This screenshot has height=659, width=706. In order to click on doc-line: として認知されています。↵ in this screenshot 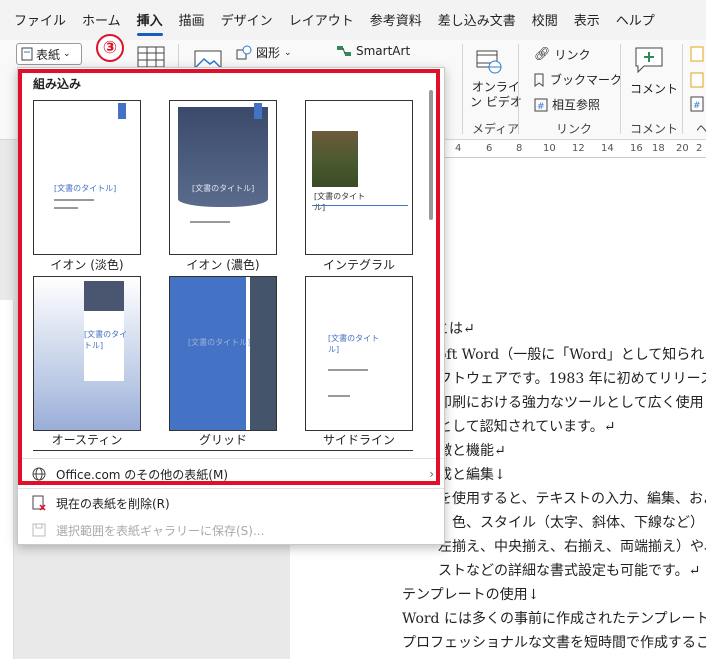, I will do `click(527, 427)`.